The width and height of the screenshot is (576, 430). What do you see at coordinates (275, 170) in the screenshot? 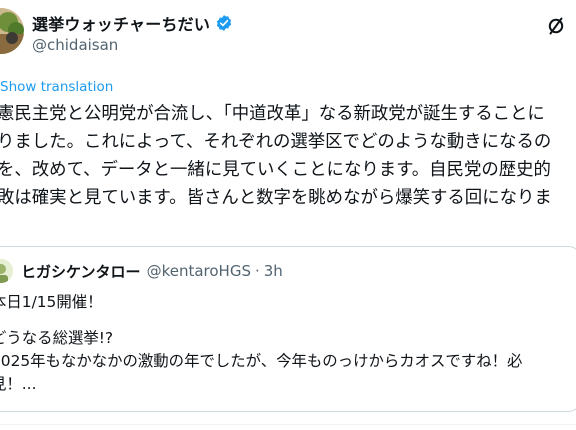
I see `tweet-text-line: を、改めて、データと一緒に見ていくことになります。自民党の歴史的` at bounding box center [275, 170].